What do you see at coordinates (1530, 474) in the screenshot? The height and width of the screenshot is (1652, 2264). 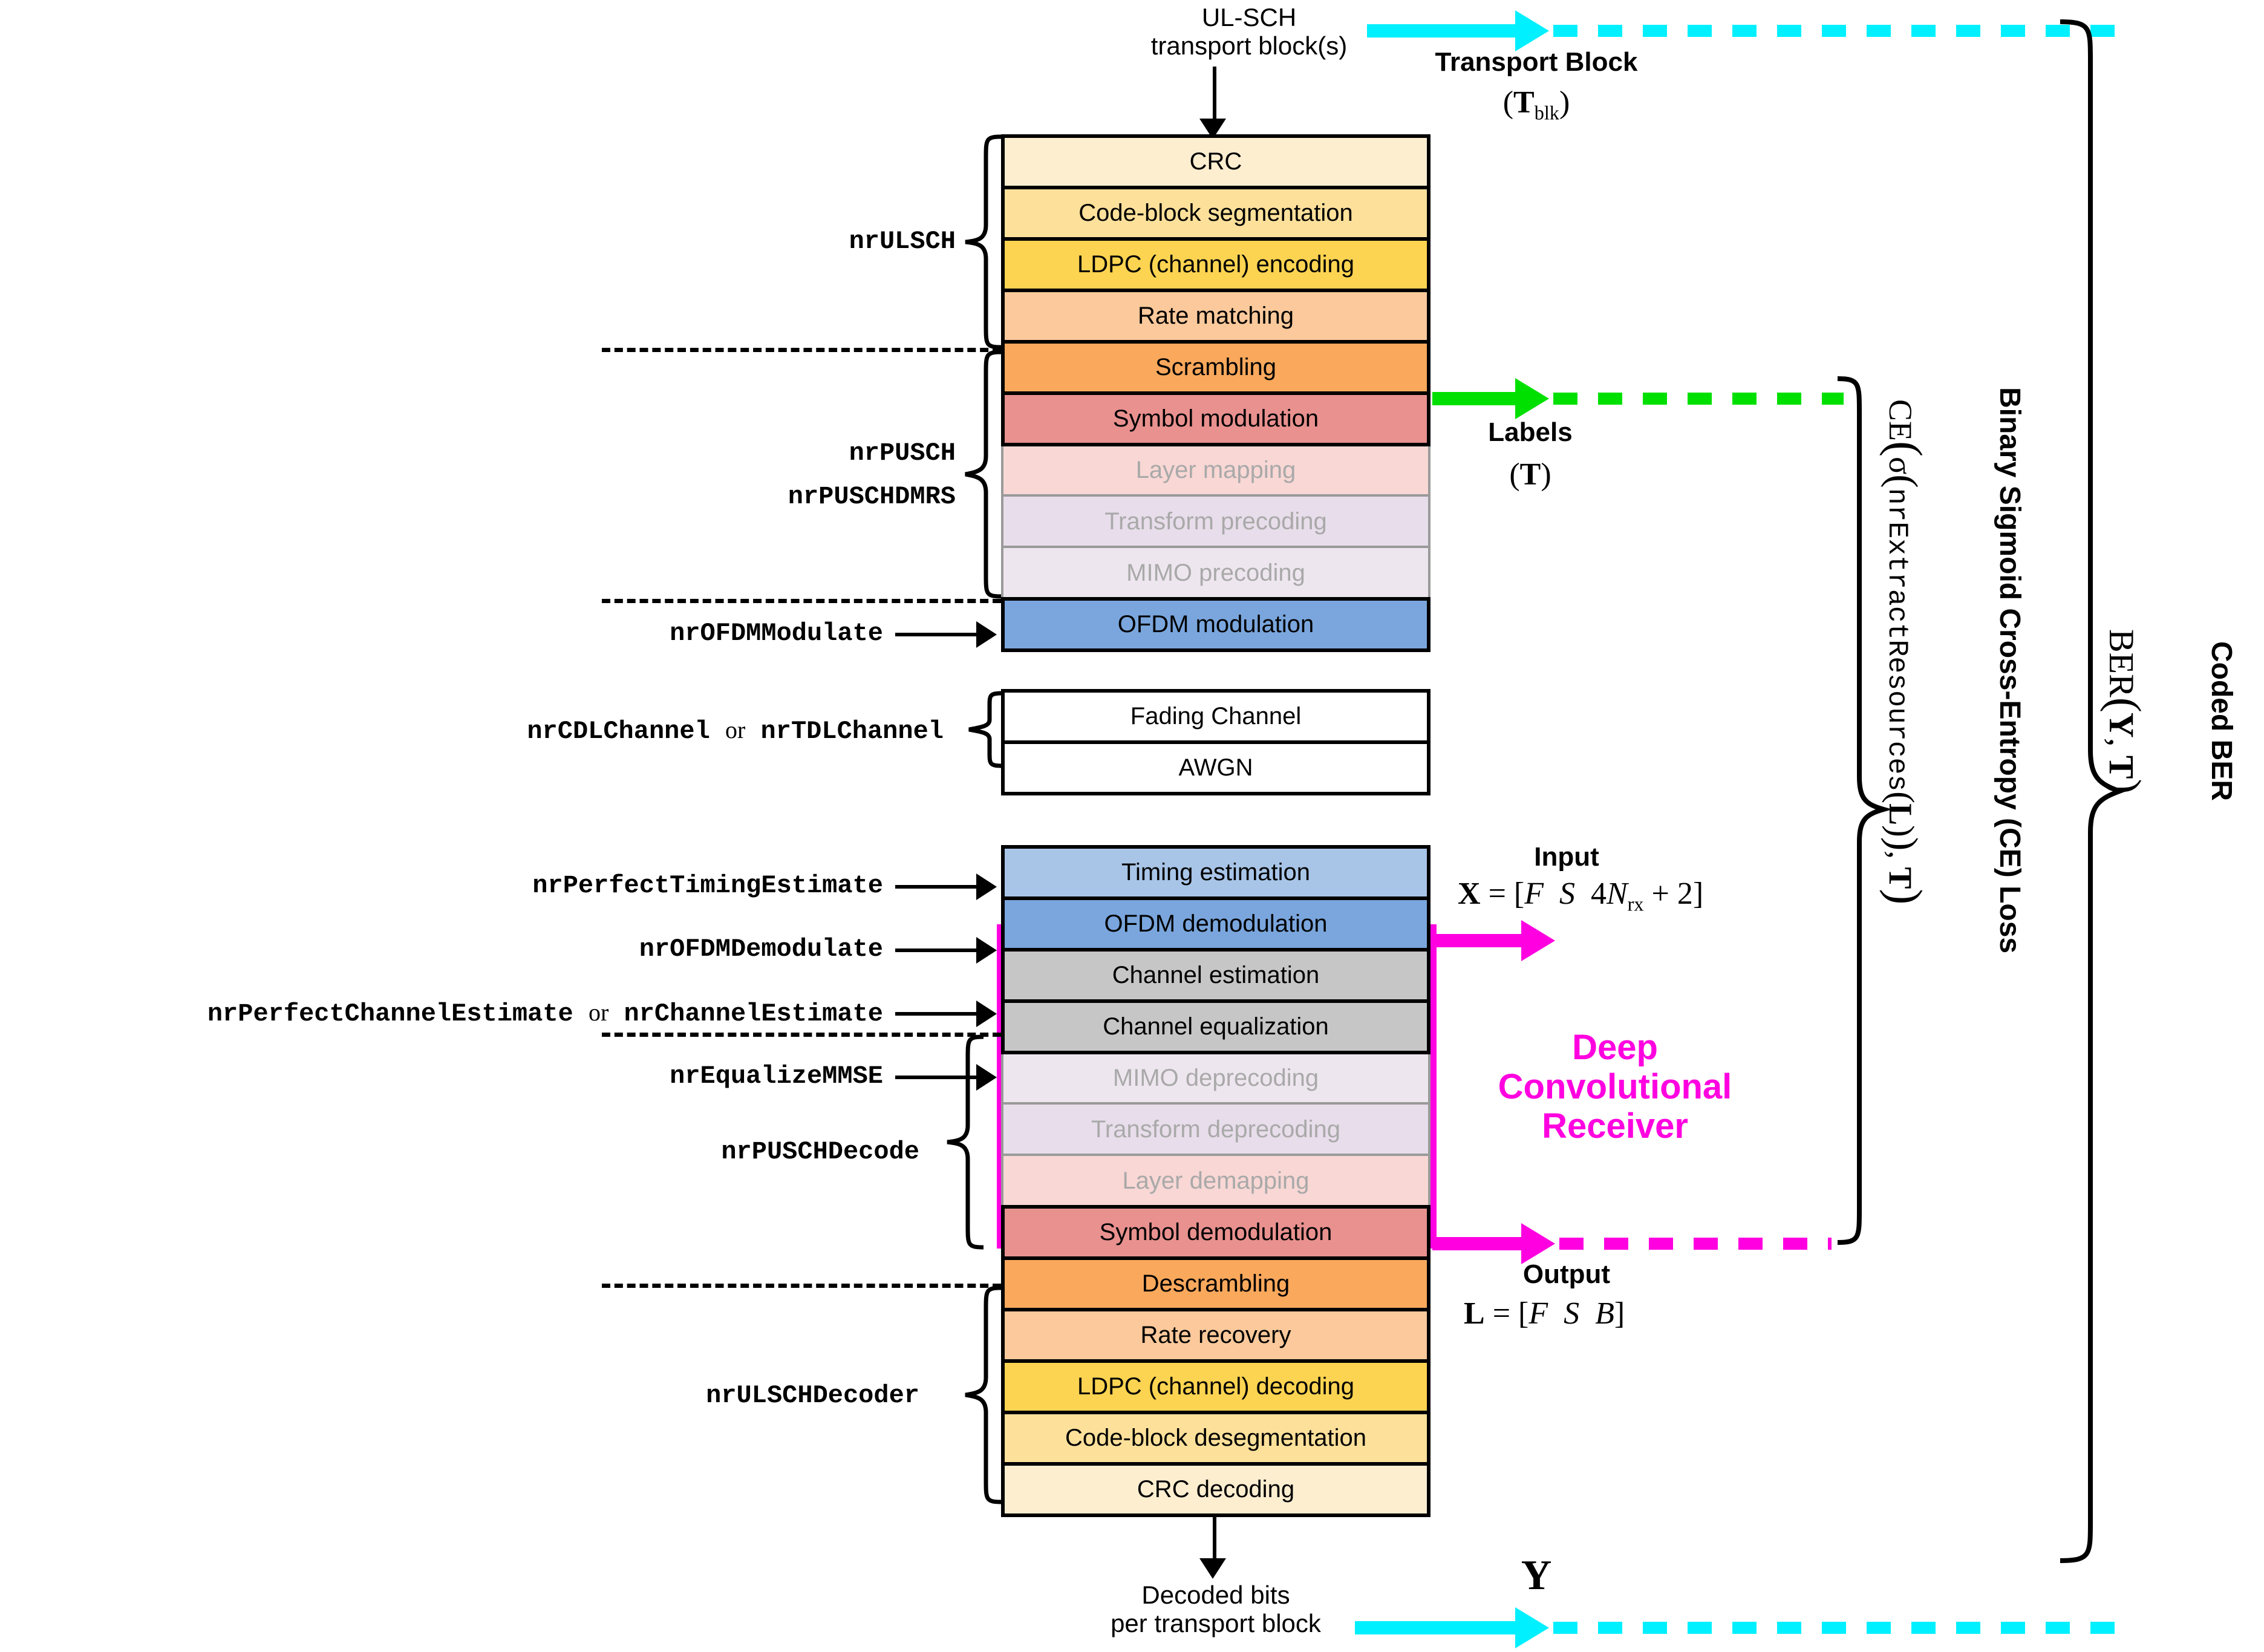 I see `labels-symbol: (T)` at bounding box center [1530, 474].